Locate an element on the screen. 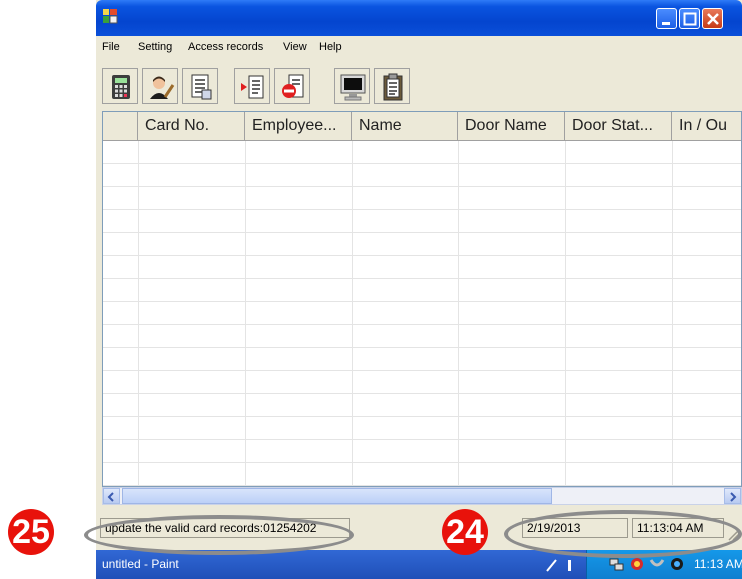 Image resolution: width=742 pixels, height=579 pixels. column-header-card-no: Card No. is located at coordinates (191, 126).